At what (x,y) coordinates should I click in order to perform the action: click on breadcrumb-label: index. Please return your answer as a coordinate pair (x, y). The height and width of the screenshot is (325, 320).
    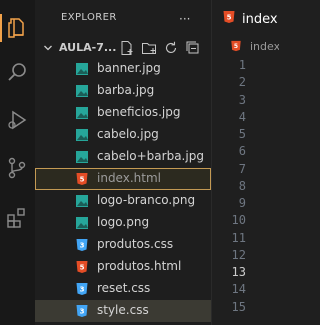
    Looking at the image, I should click on (264, 46).